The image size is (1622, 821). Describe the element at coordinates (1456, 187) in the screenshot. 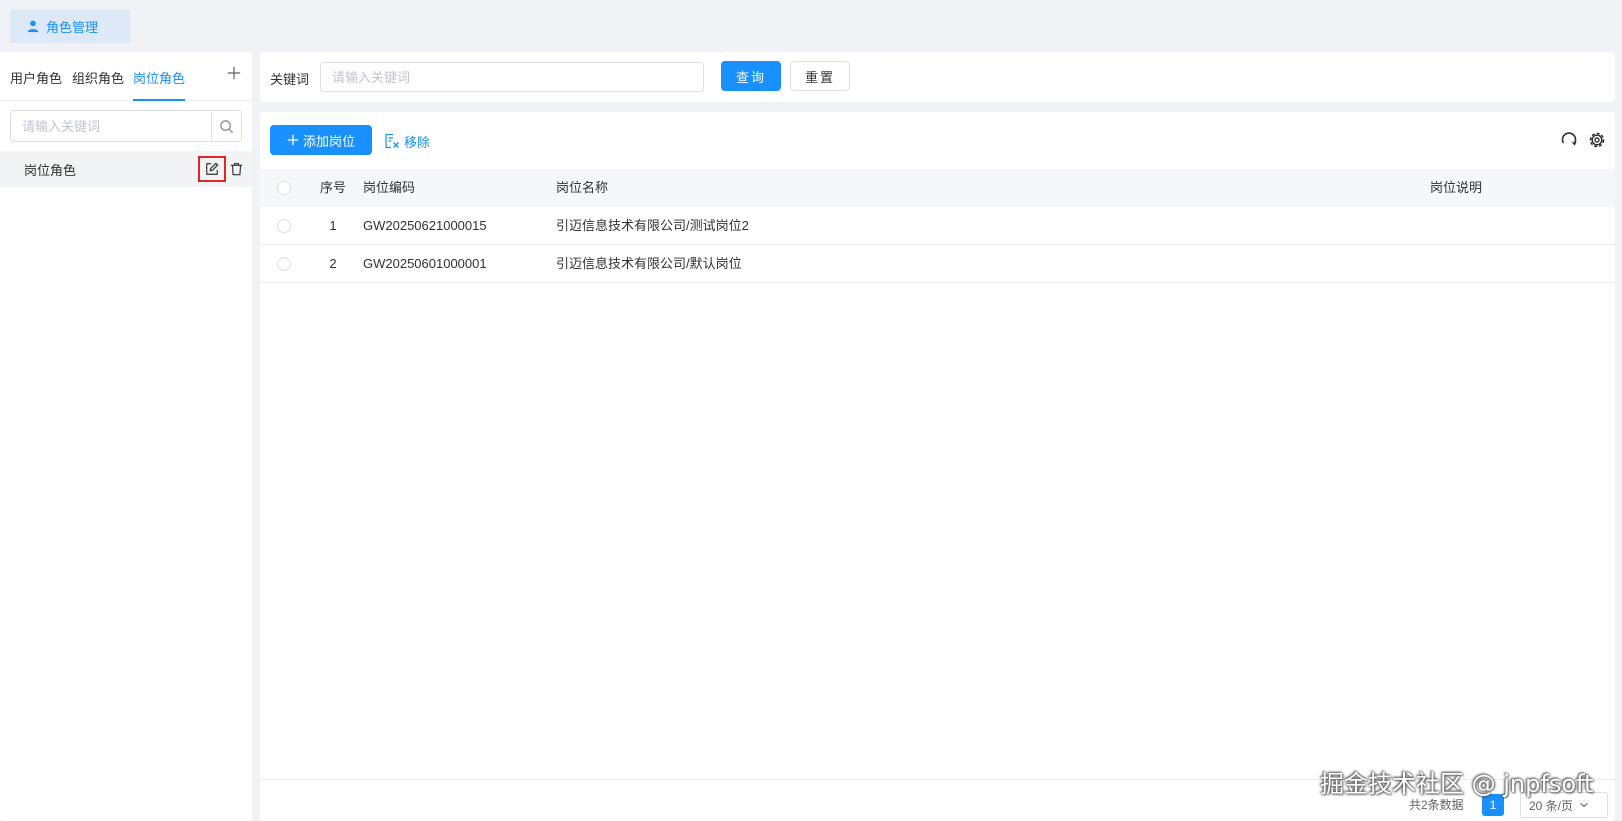

I see `column-header-desc: 岗位说明` at that location.